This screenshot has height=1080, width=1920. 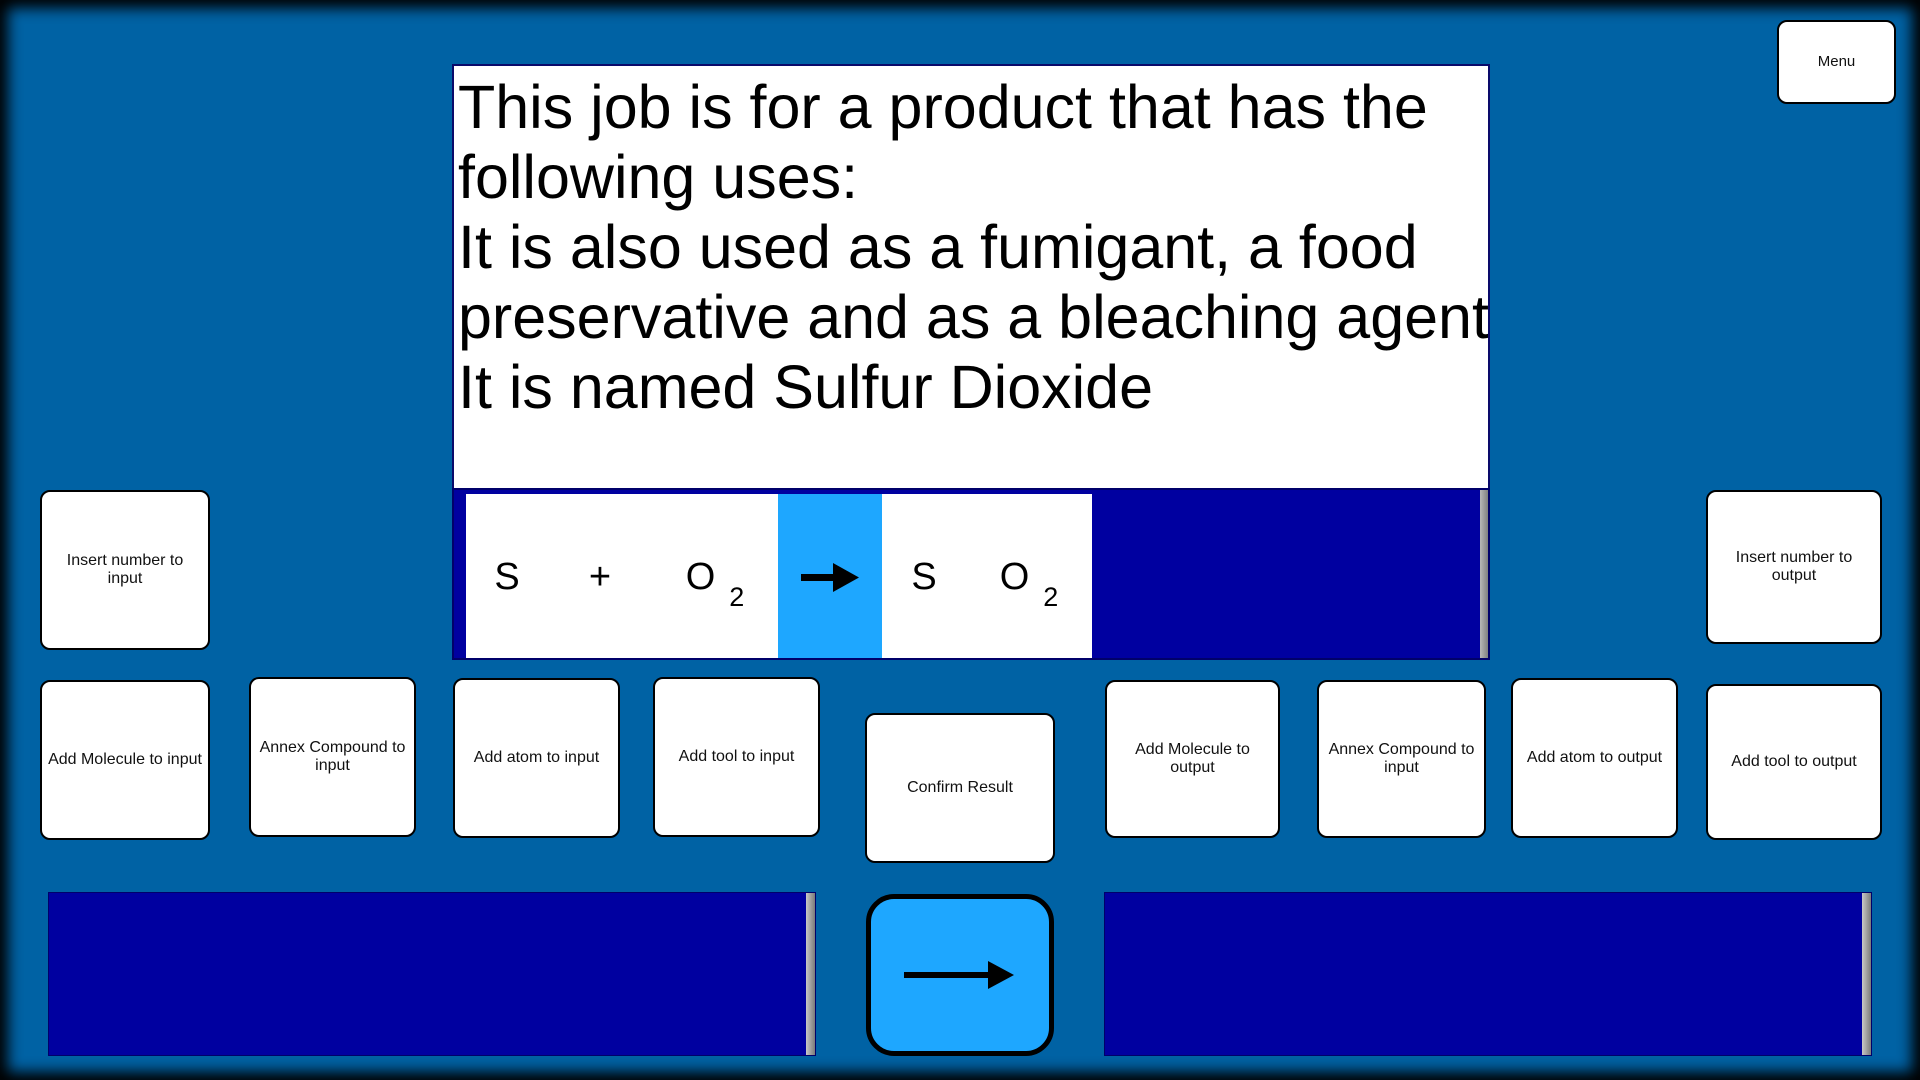 I want to click on reactant-atom-s: S, so click(x=507, y=576).